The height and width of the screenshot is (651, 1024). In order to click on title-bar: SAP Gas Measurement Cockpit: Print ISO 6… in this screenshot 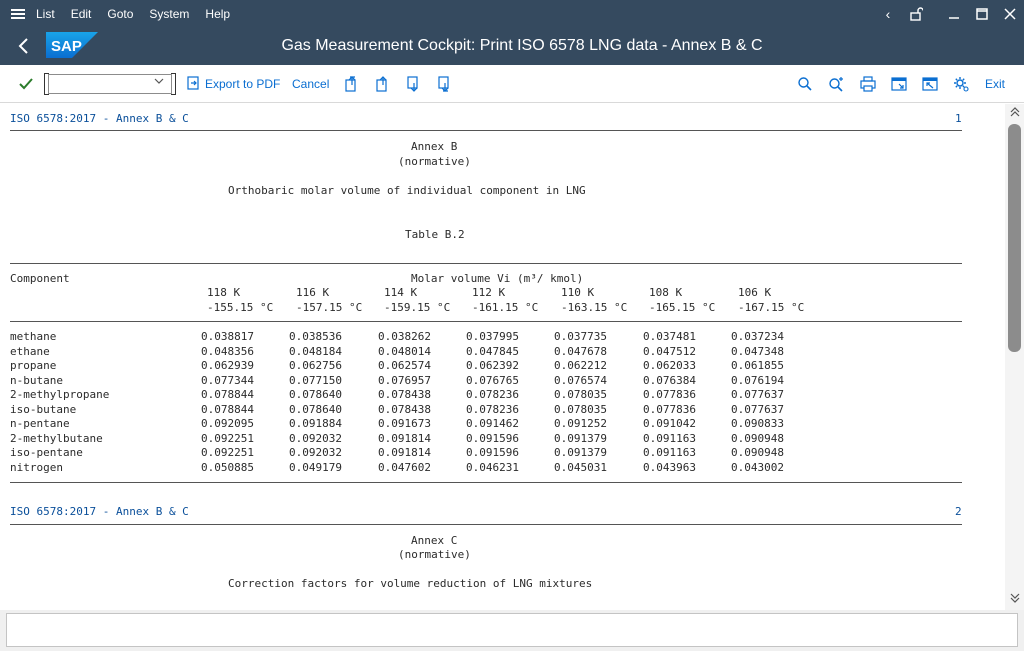, I will do `click(512, 46)`.